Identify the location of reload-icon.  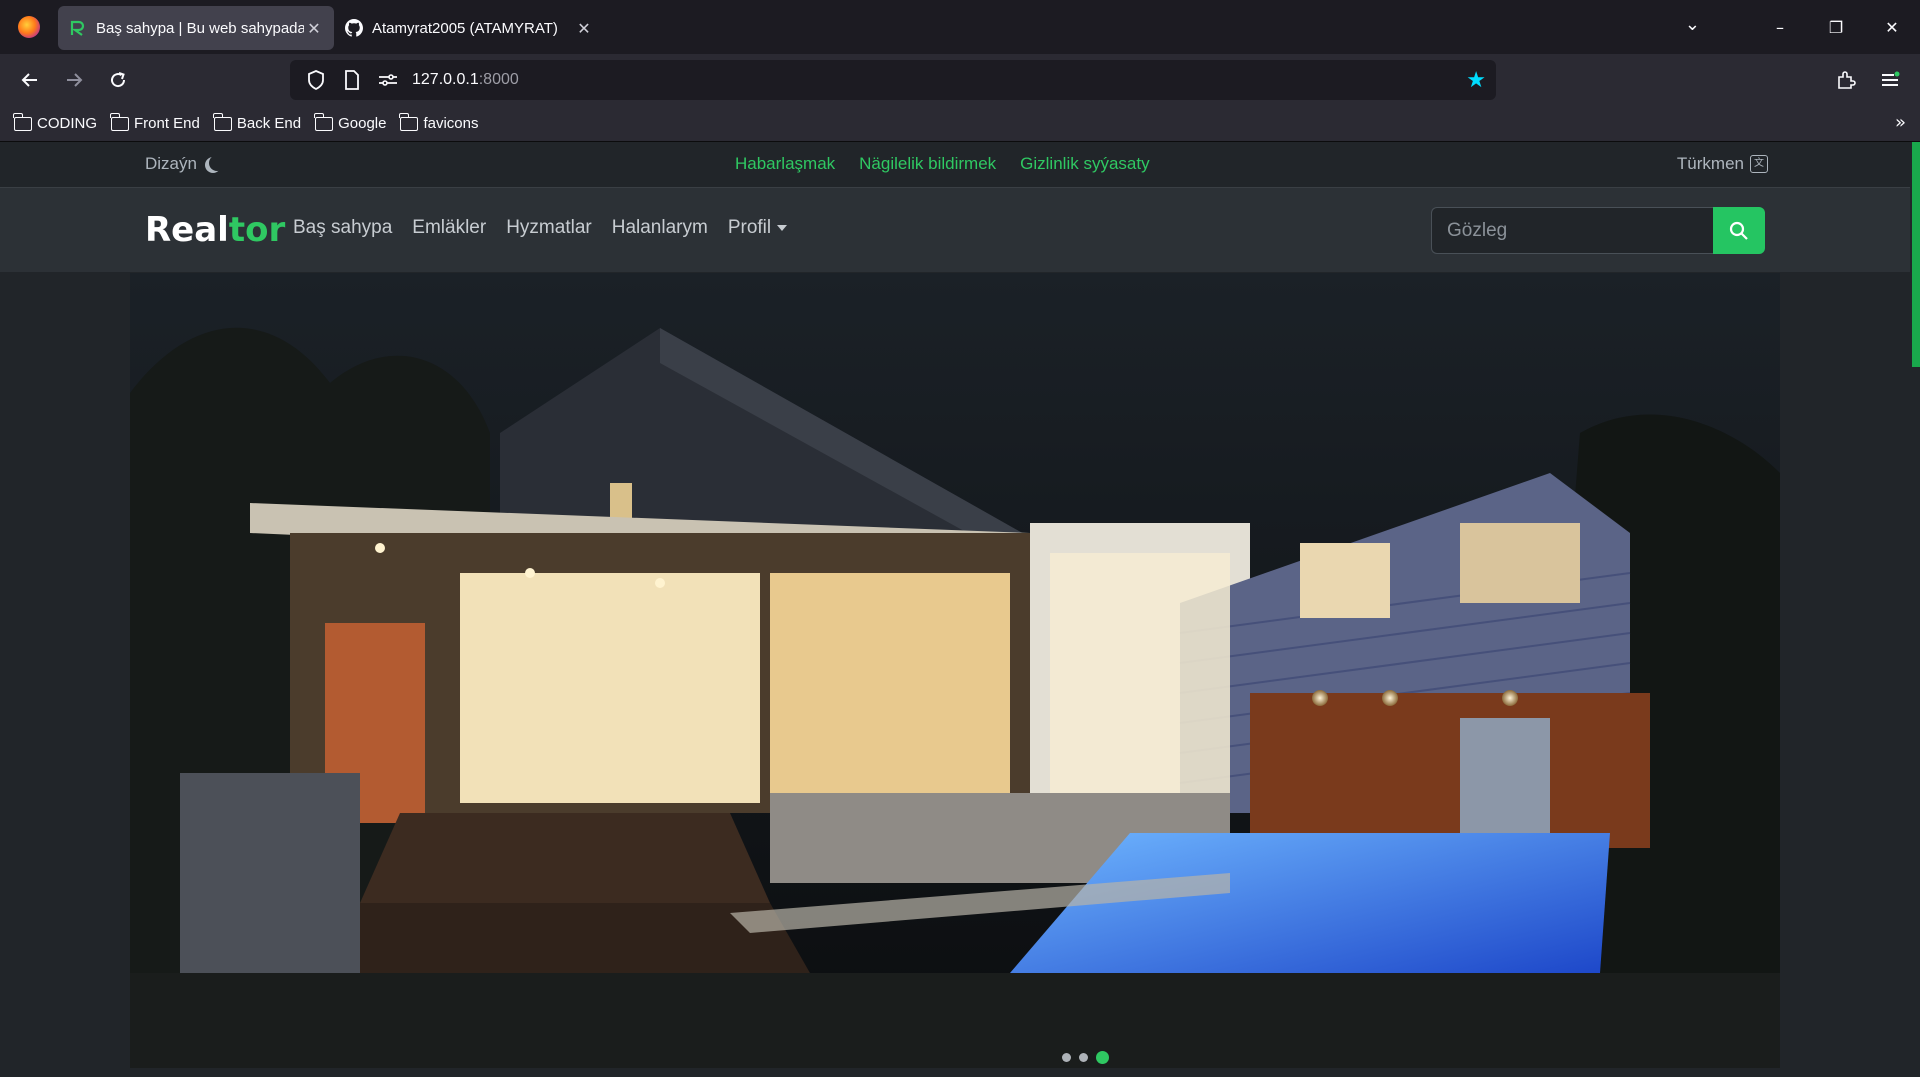
(118, 80).